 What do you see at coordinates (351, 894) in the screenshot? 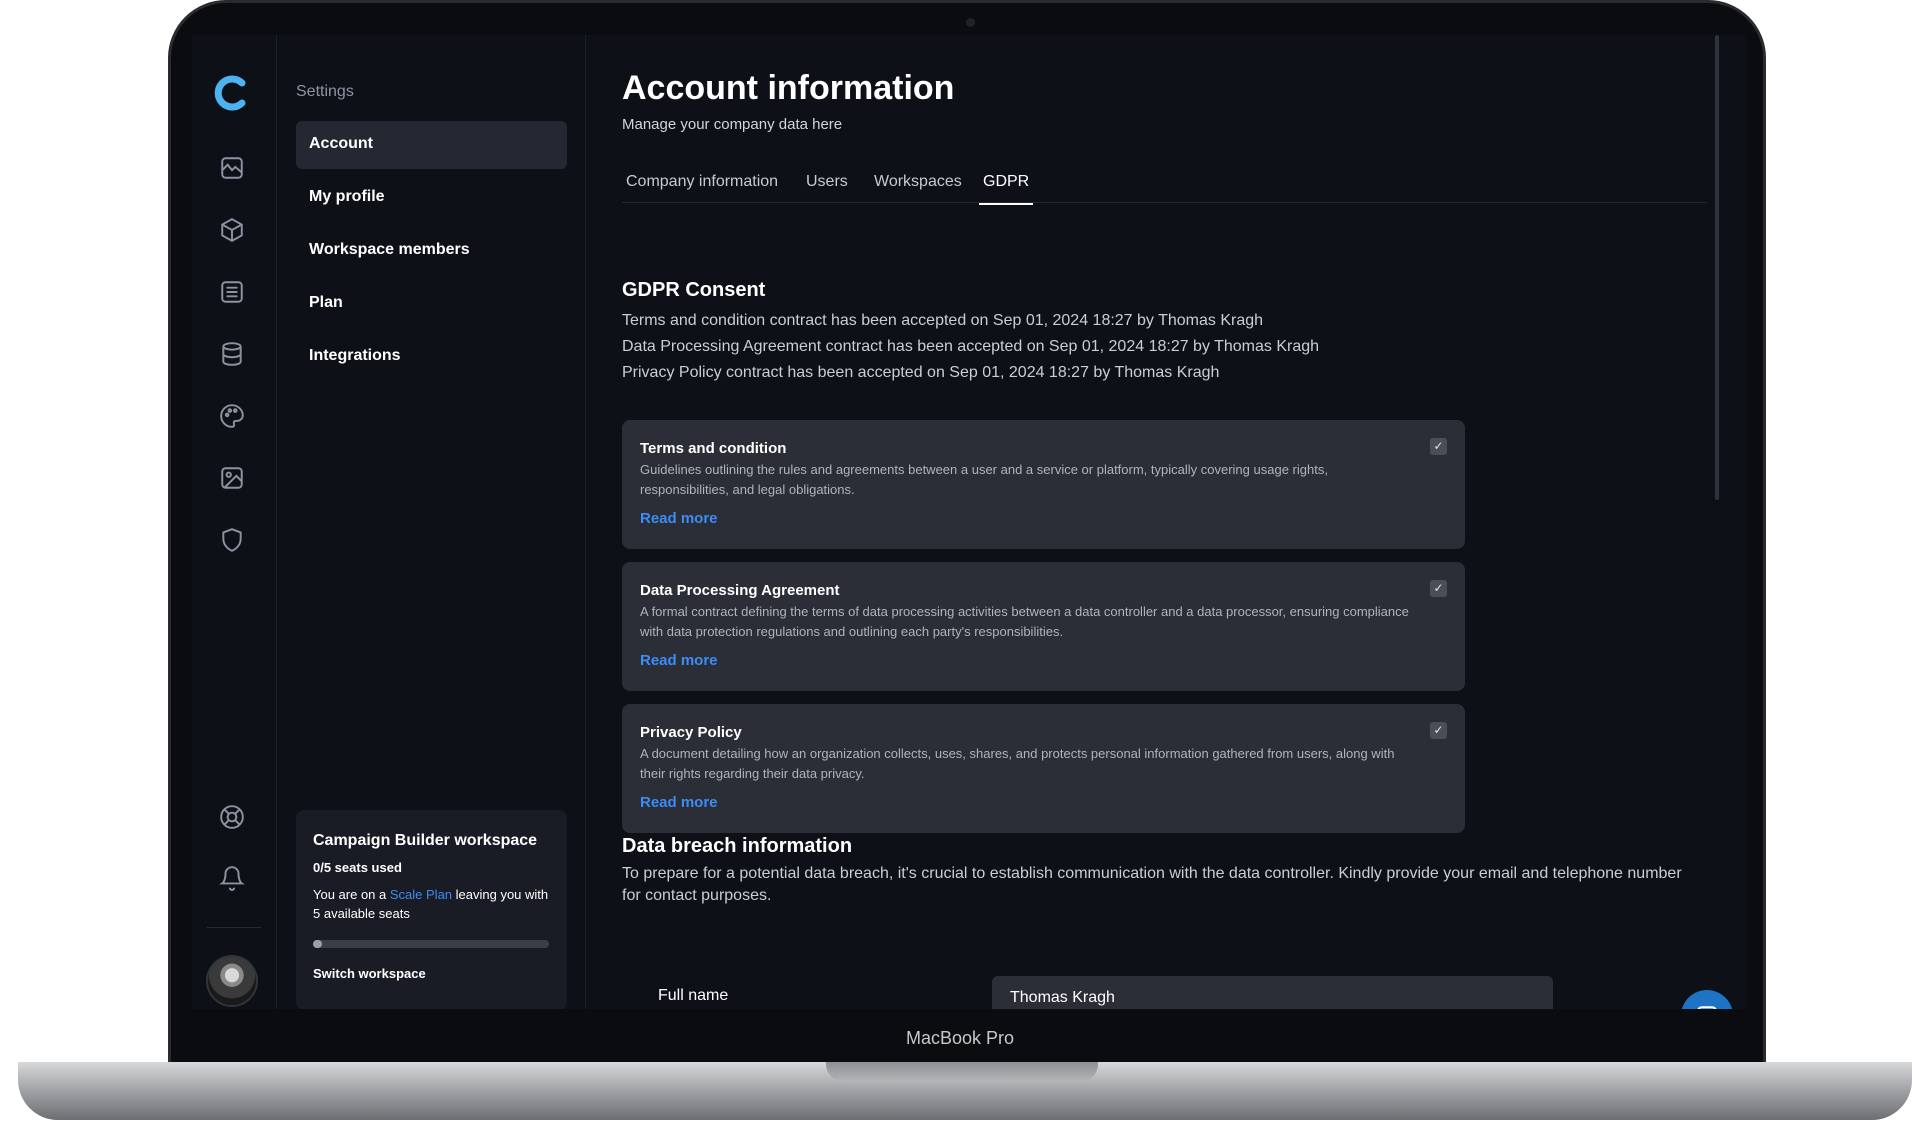
I see `plan-prefix: You are on a` at bounding box center [351, 894].